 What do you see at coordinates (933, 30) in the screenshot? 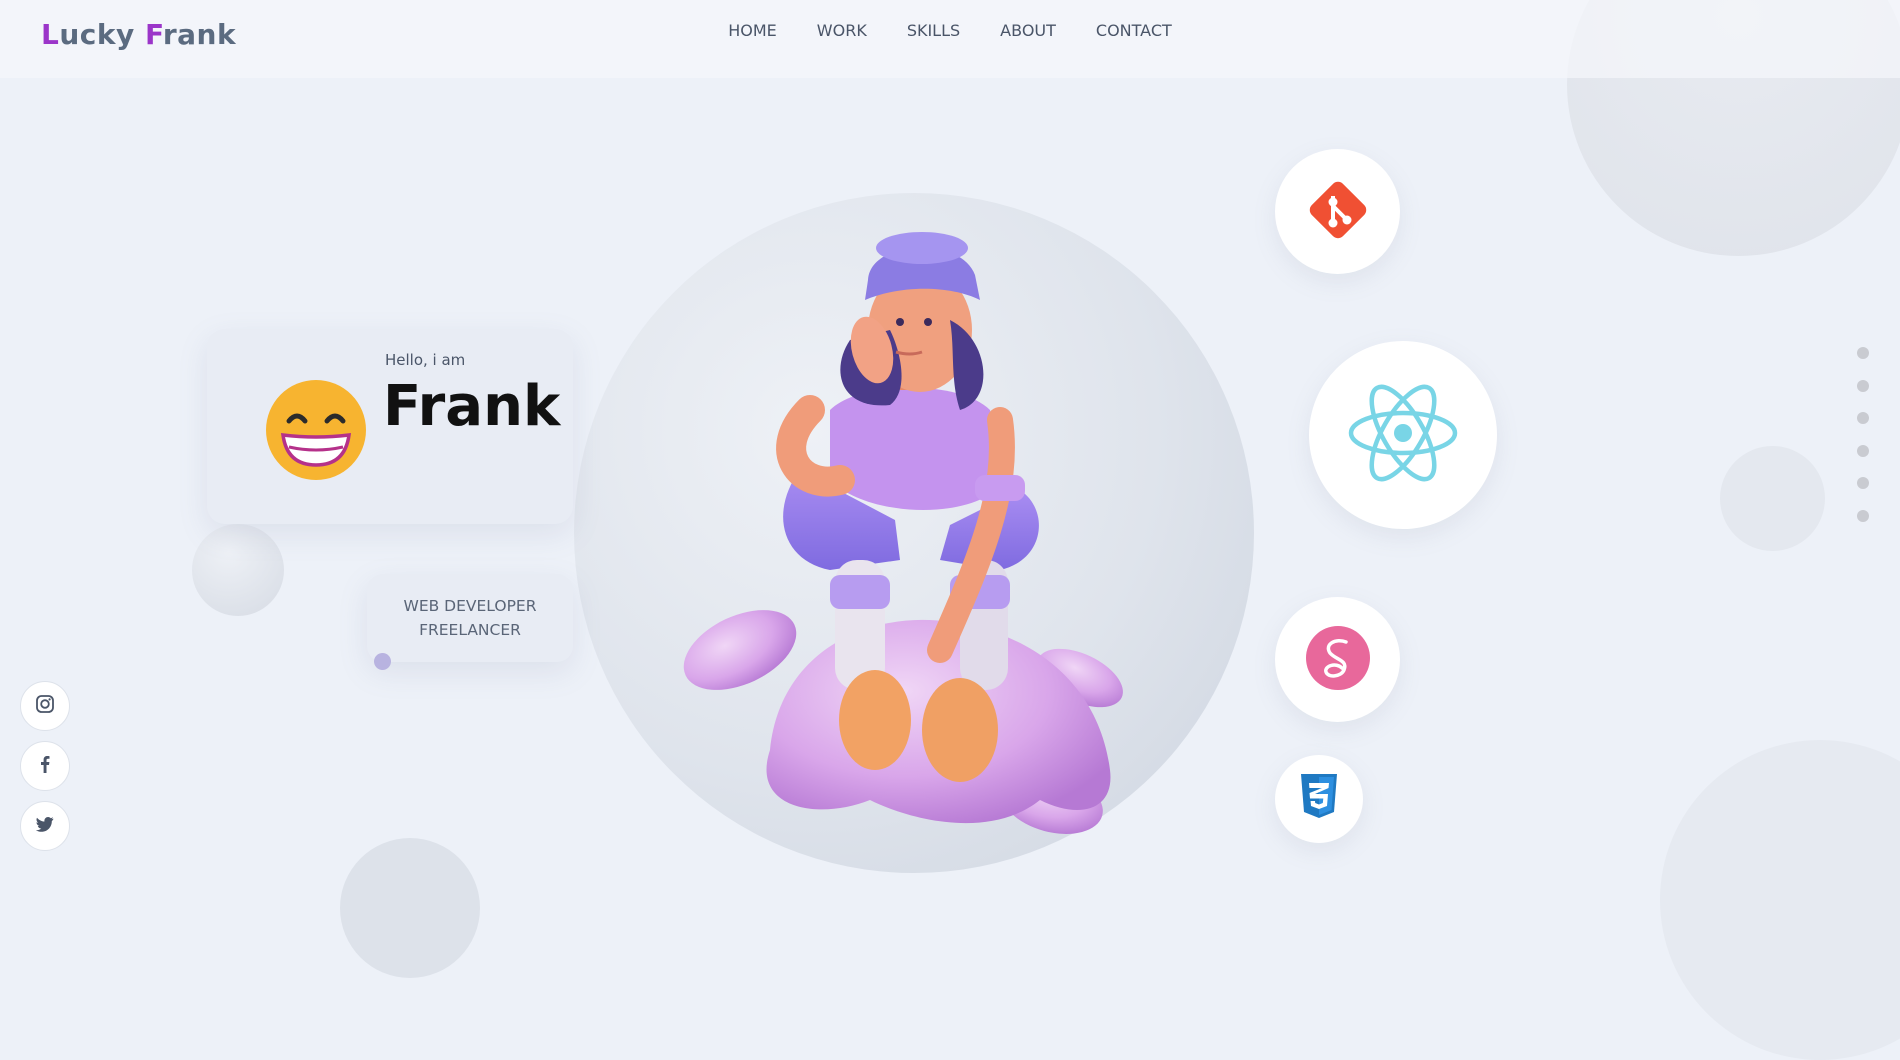
I see `nav-skills: SKILLS` at bounding box center [933, 30].